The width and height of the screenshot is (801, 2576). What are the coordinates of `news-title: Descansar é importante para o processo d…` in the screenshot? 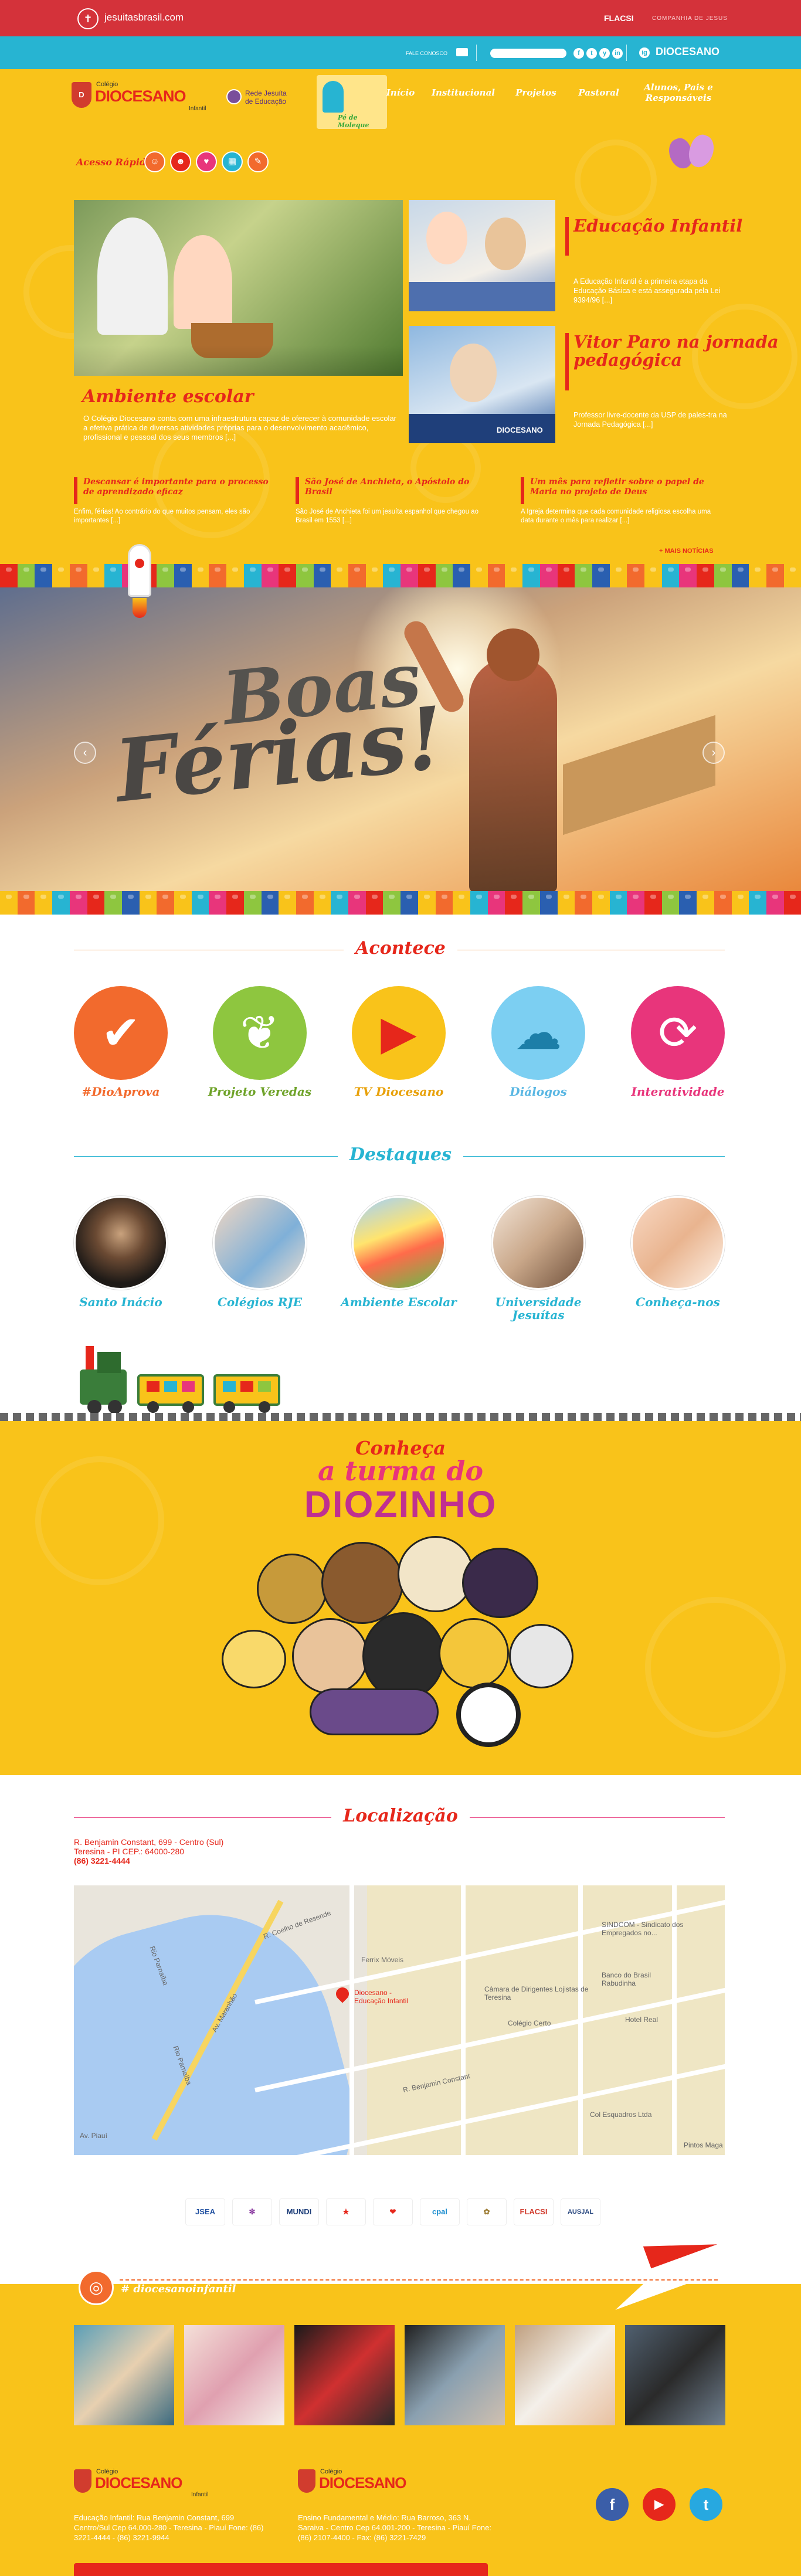 It's located at (177, 487).